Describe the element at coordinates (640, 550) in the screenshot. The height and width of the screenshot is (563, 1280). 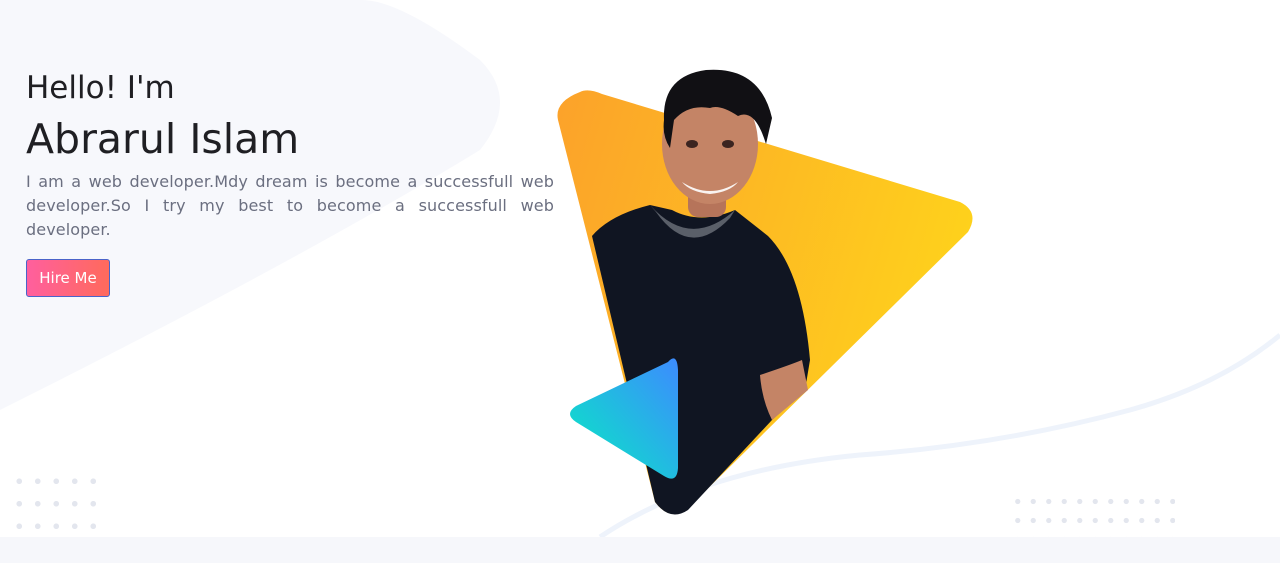
I see `footer-strip` at that location.